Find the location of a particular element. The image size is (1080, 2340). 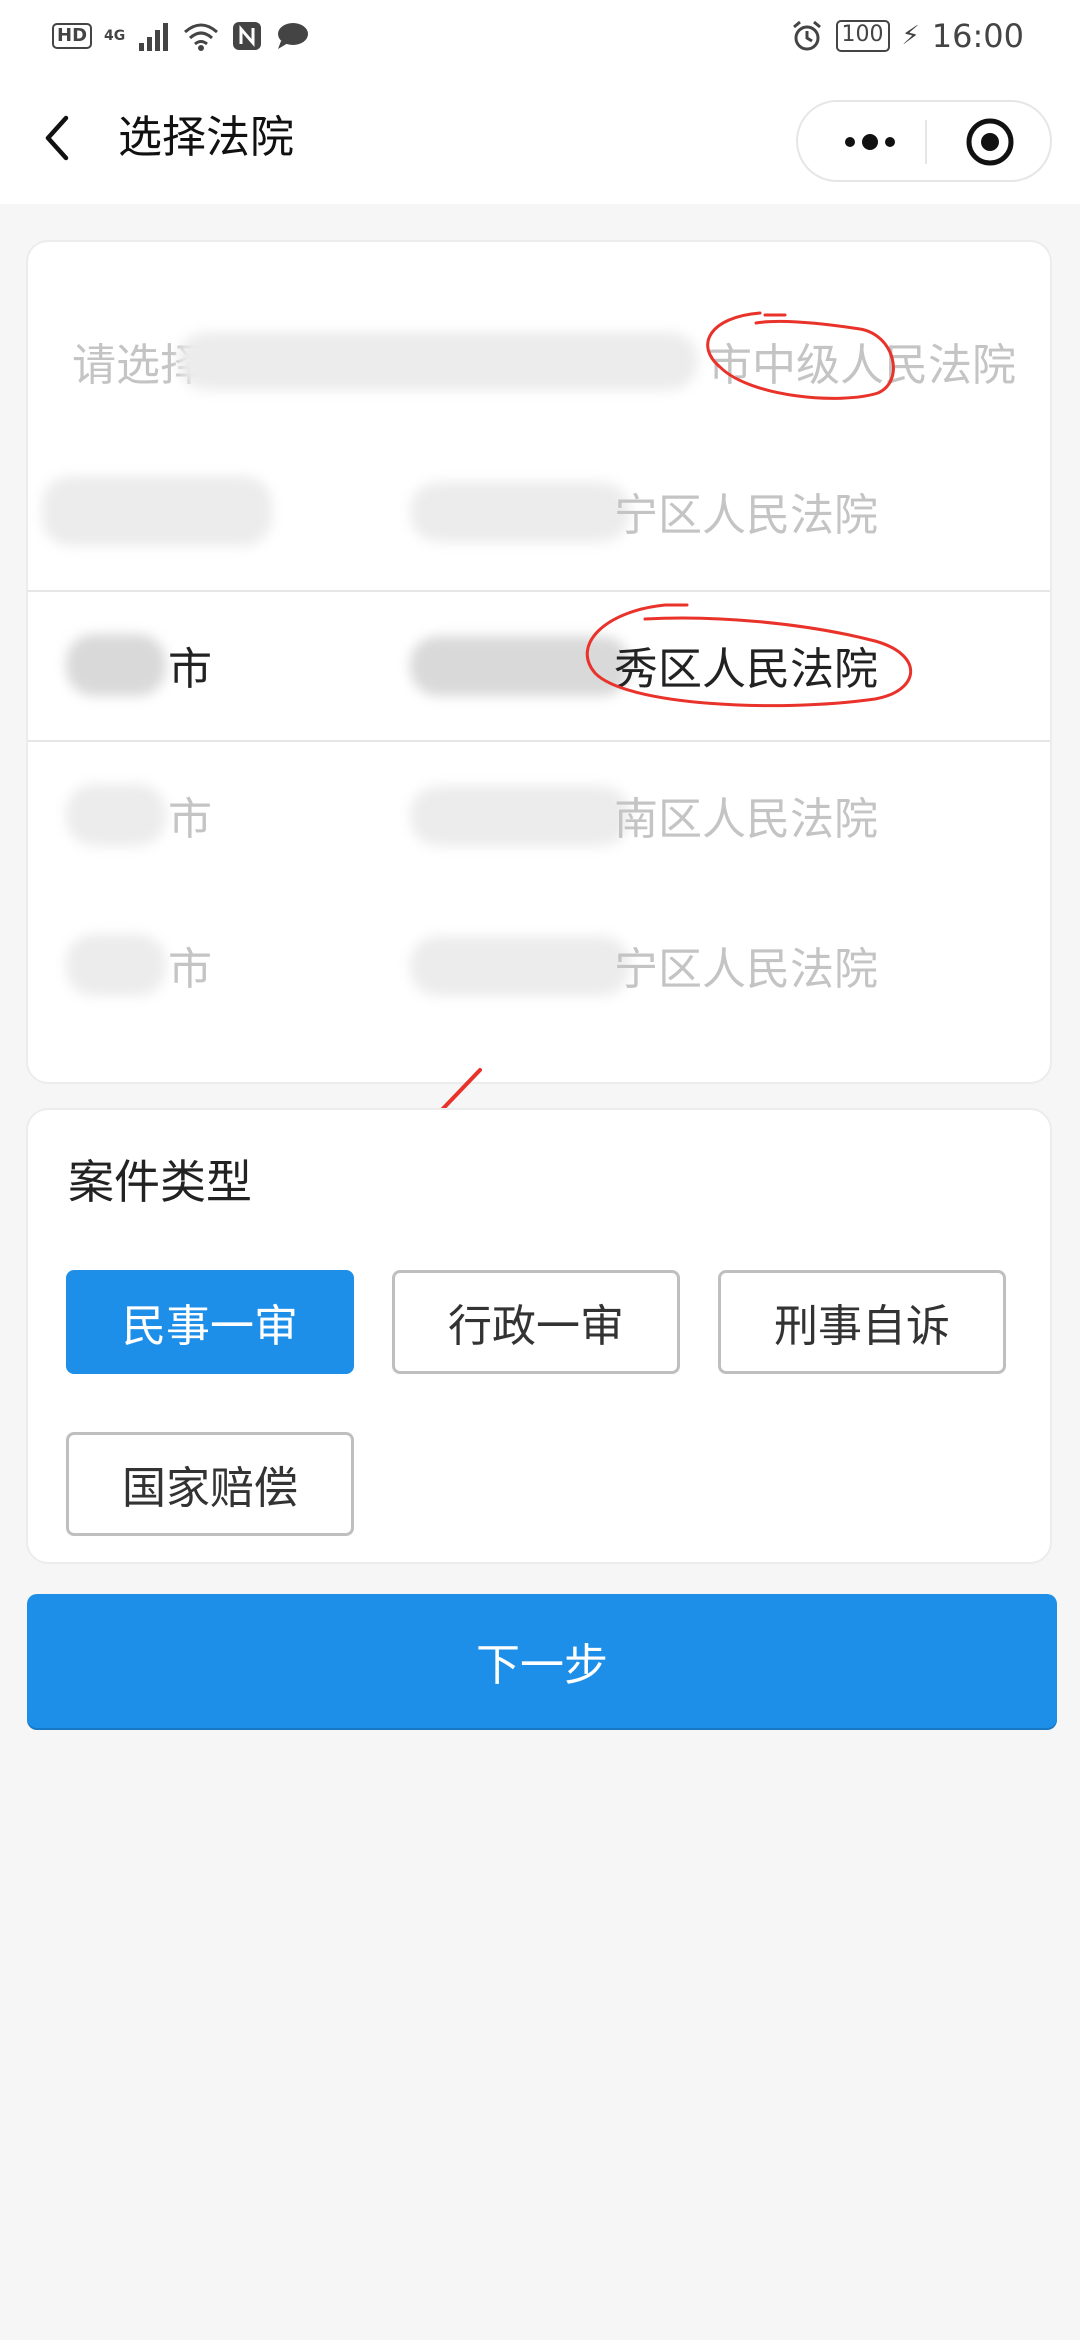

court-name: 市中级人民法院 is located at coordinates (862, 365).